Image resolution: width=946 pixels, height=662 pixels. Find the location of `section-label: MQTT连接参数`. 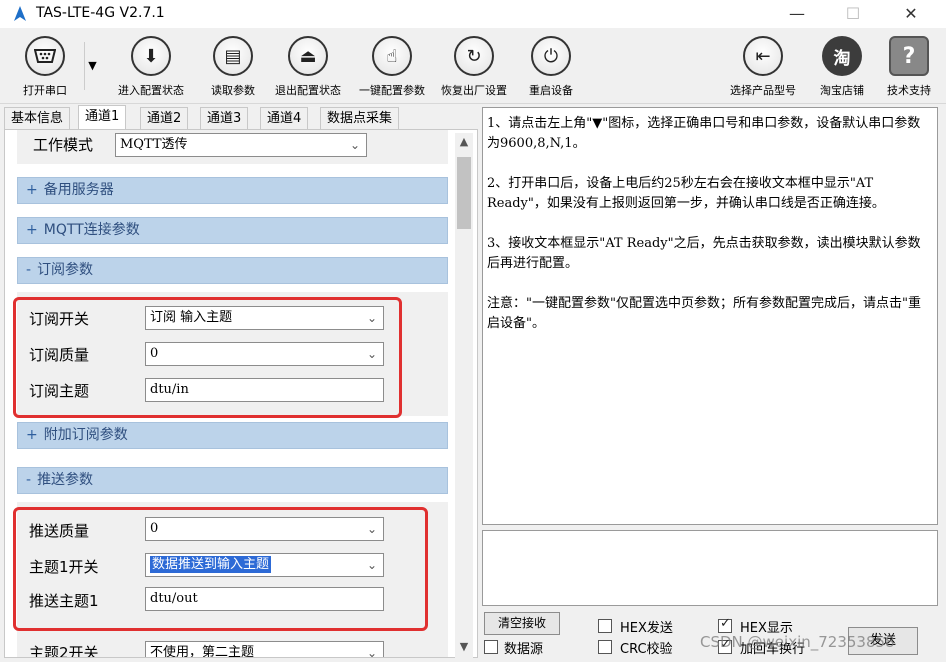

section-label: MQTT连接参数 is located at coordinates (91, 230).